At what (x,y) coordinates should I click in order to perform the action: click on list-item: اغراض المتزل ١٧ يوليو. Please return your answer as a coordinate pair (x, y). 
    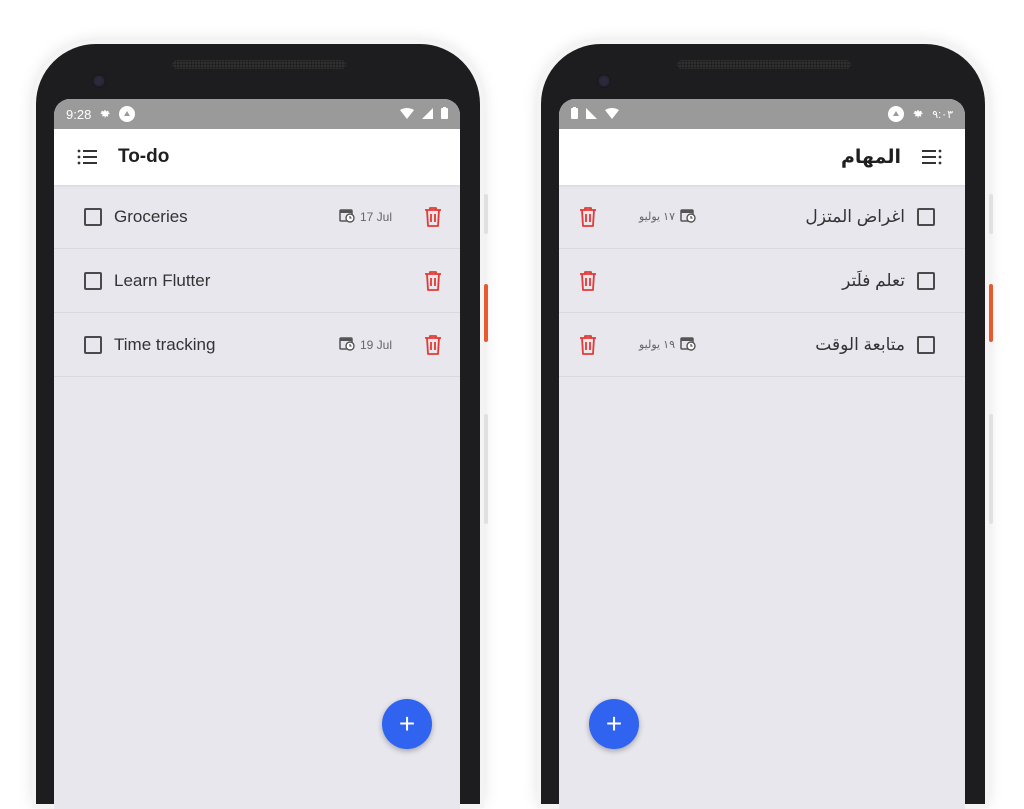
    Looking at the image, I should click on (762, 217).